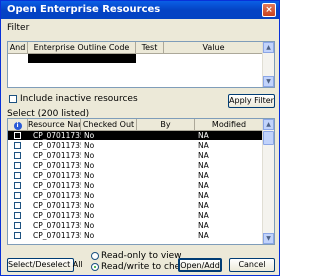 This screenshot has height=276, width=320. What do you see at coordinates (268, 64) in the screenshot?
I see `filter-scrollbar: ▲ ▼` at bounding box center [268, 64].